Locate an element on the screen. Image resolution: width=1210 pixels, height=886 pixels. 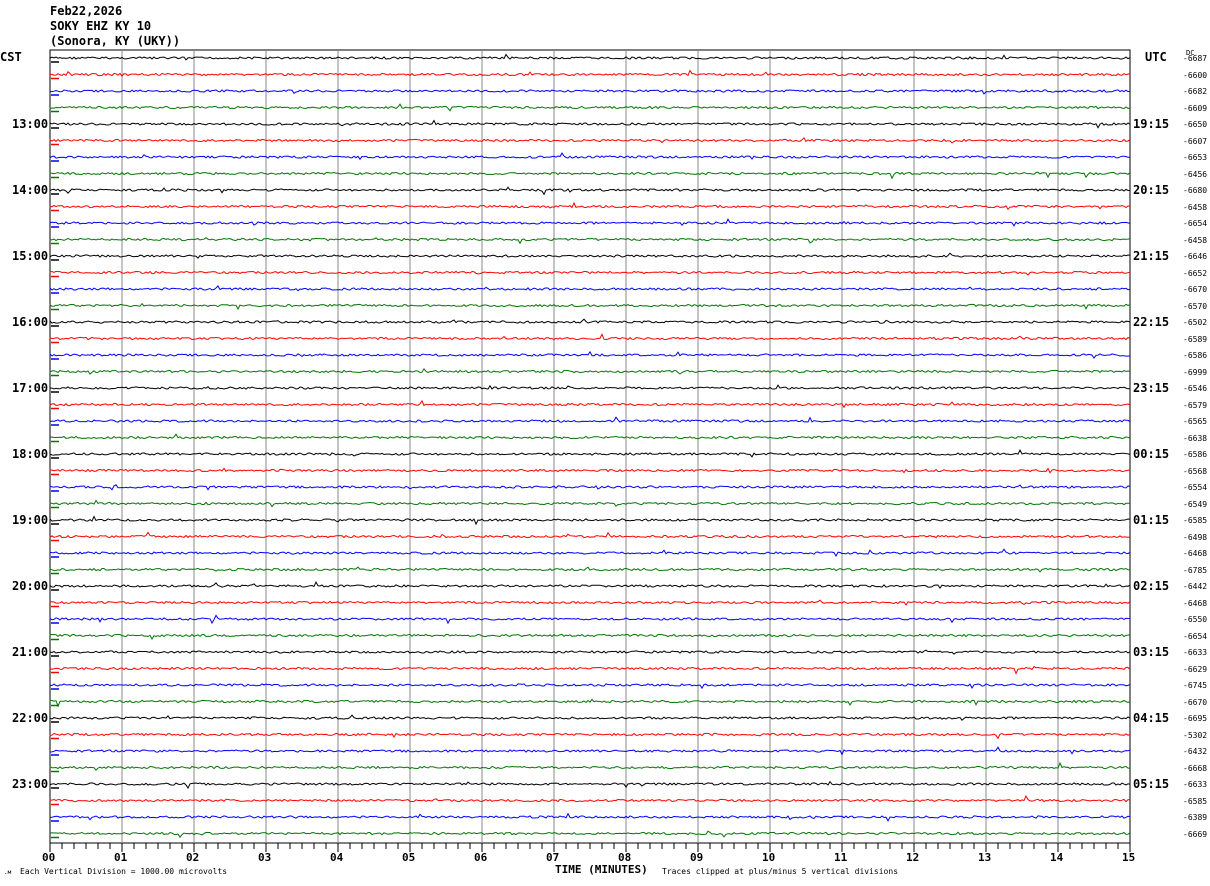
logo-mark: .м is located at coordinates (8, 872).